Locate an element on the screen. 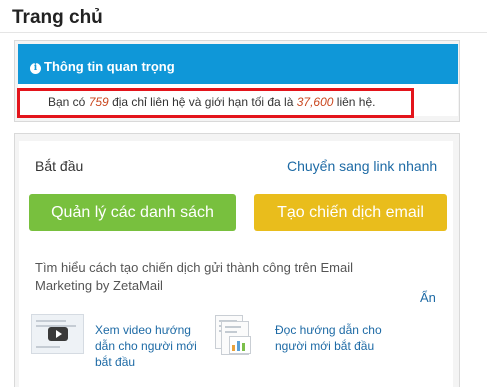  play-icon is located at coordinates (58, 334).